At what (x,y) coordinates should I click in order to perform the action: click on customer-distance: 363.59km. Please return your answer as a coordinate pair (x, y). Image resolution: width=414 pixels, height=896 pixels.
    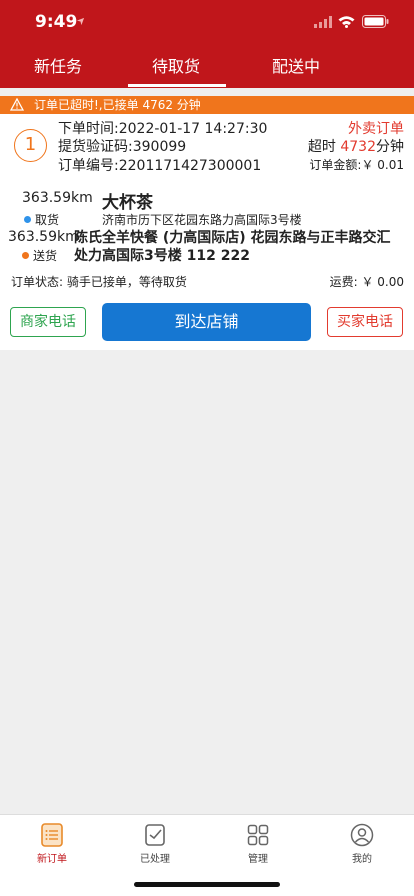
    Looking at the image, I should click on (43, 237).